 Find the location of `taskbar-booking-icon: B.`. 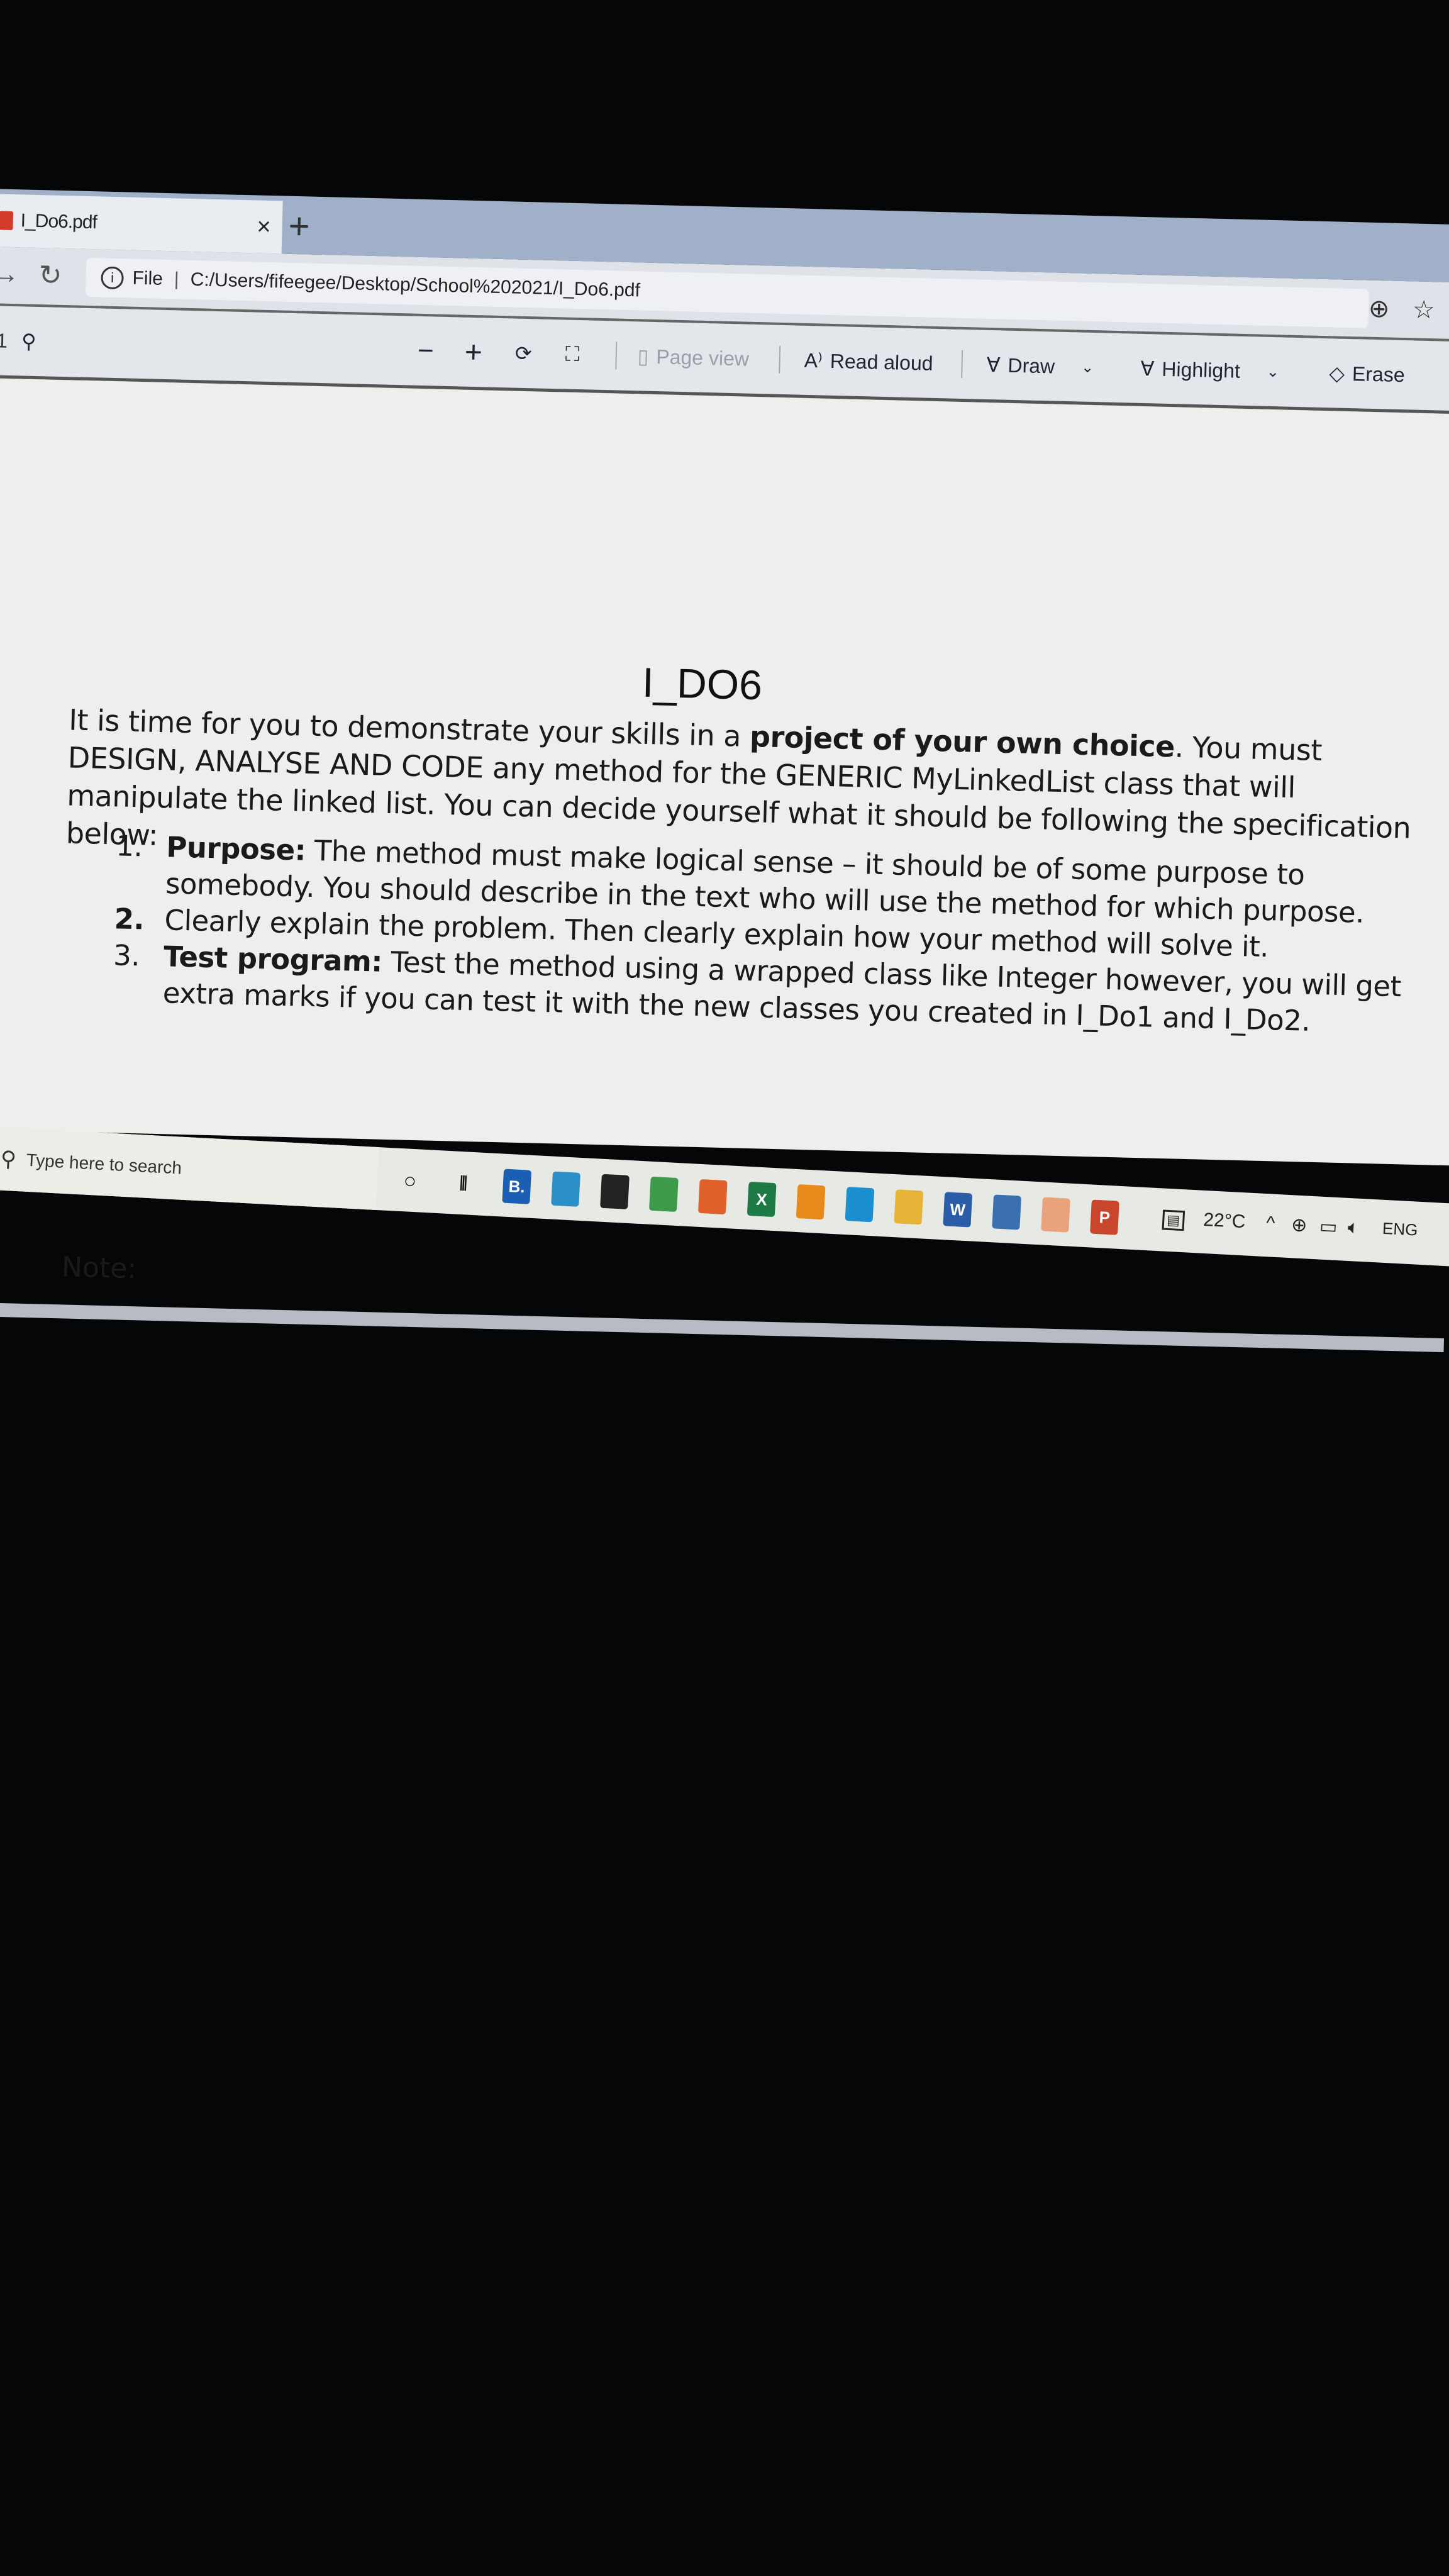

taskbar-booking-icon: B. is located at coordinates (517, 1186).